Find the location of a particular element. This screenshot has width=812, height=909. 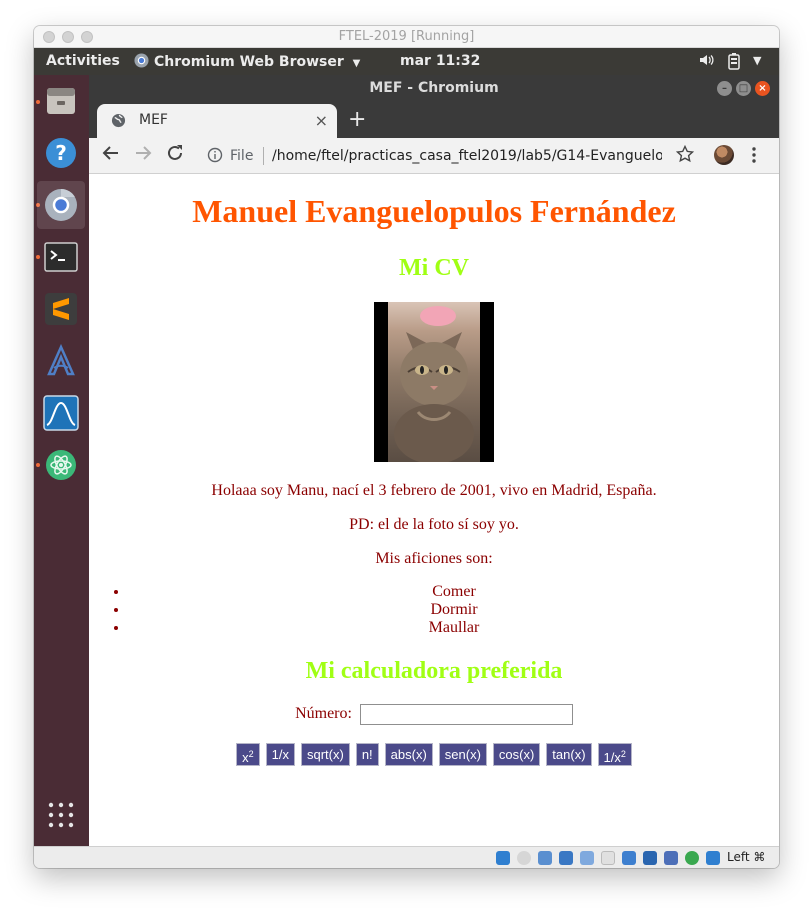

tab-strip: MEF × + is located at coordinates (434, 120).